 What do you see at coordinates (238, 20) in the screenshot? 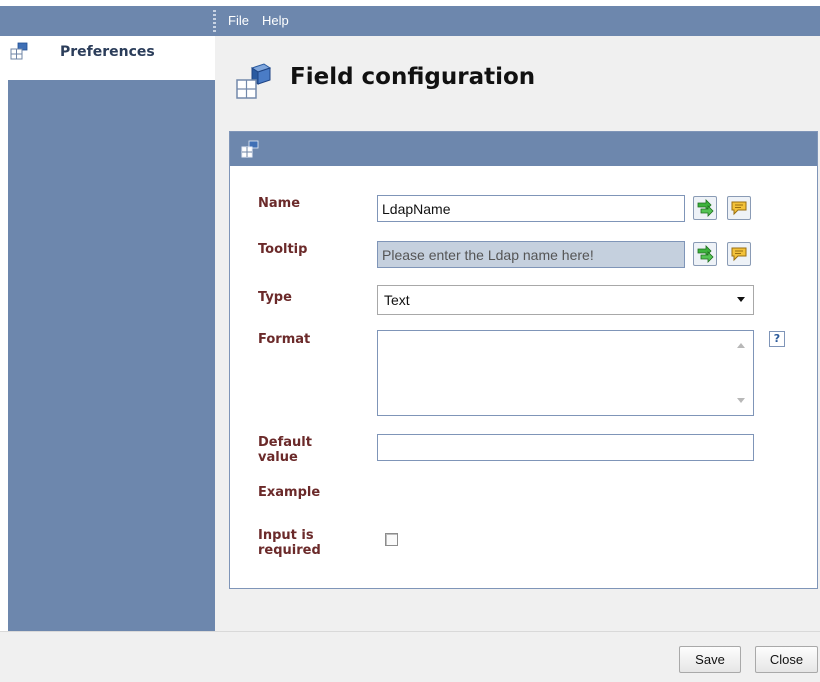
I see `menu-file: File` at bounding box center [238, 20].